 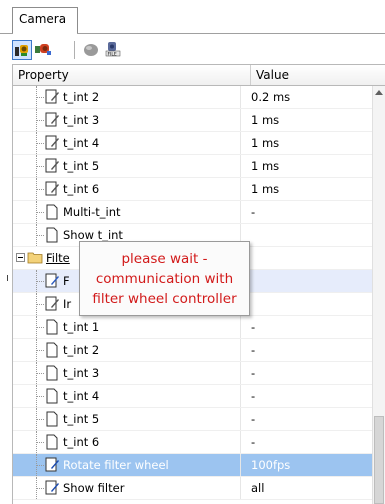 I want to click on property-row: t_int 6 1 ms, so click(x=192, y=189).